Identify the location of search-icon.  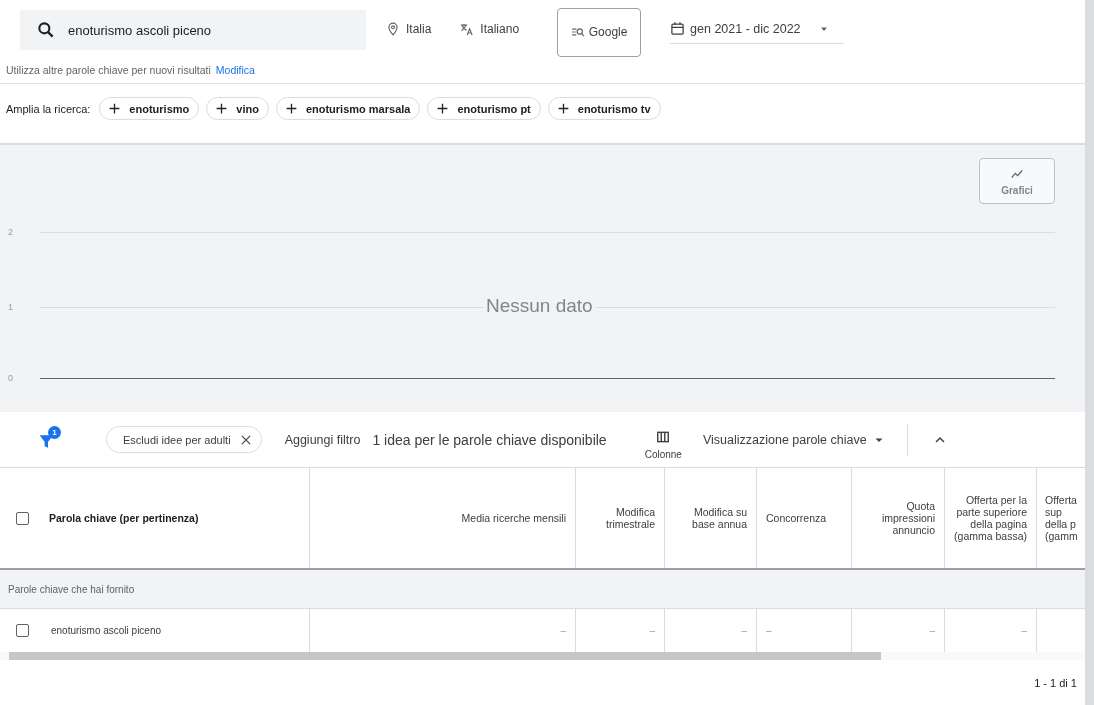
(46, 30).